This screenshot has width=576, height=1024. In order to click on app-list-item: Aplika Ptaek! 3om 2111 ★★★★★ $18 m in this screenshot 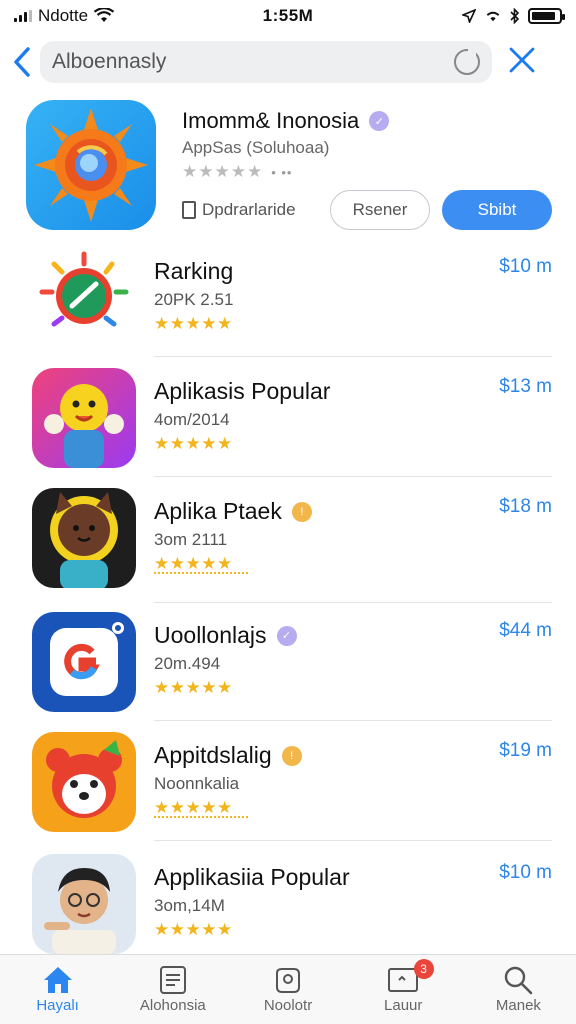, I will do `click(288, 541)`.